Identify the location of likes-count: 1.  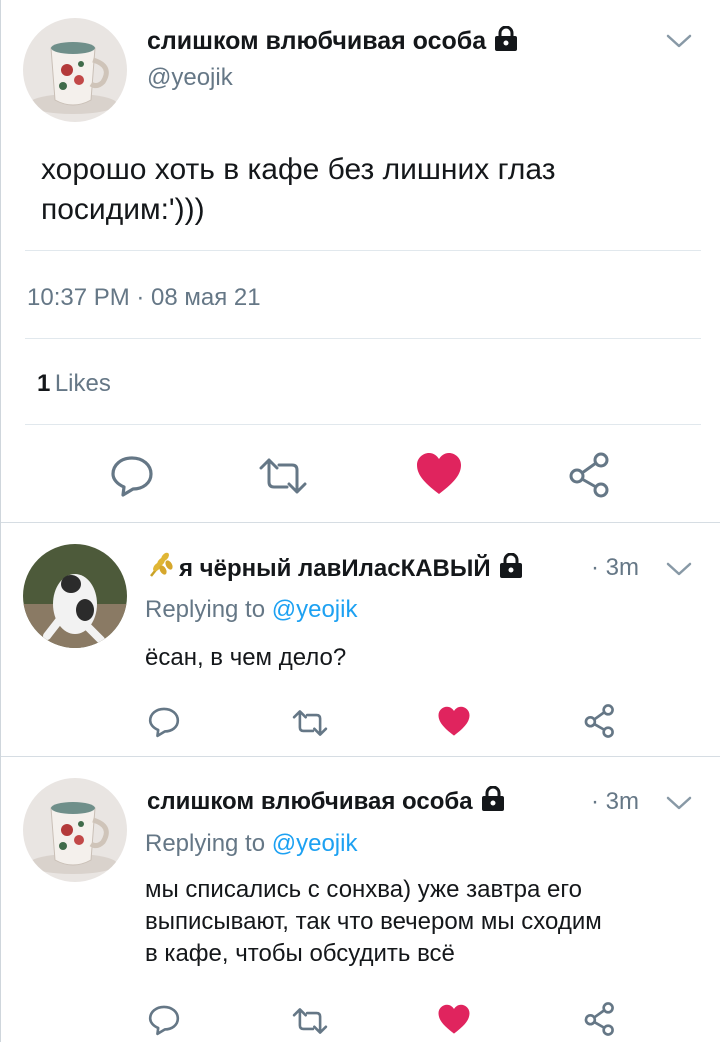
(44, 383).